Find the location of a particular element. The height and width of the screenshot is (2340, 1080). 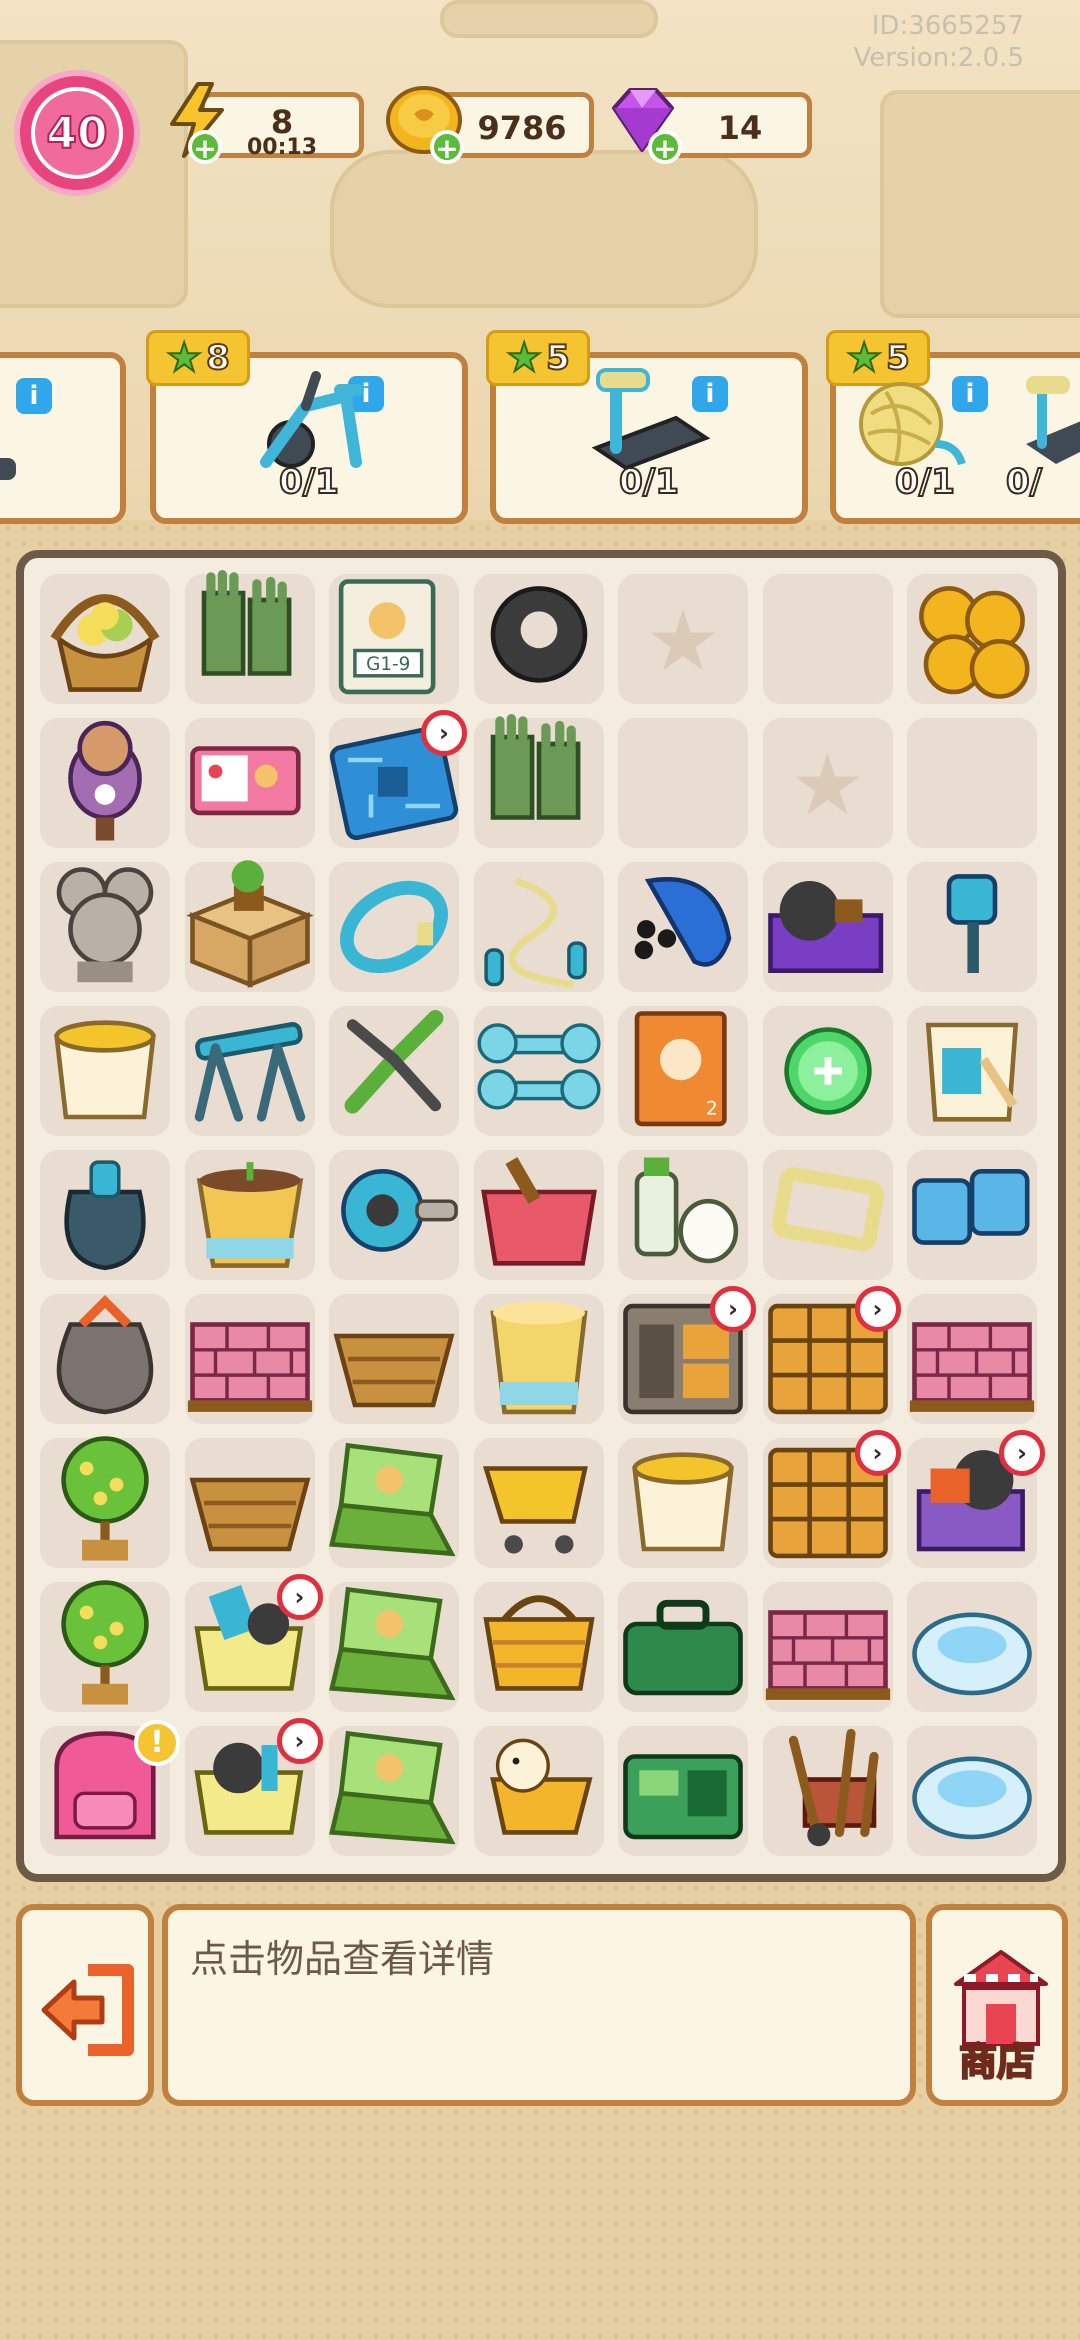

tackle-box-icon is located at coordinates (683, 1647).